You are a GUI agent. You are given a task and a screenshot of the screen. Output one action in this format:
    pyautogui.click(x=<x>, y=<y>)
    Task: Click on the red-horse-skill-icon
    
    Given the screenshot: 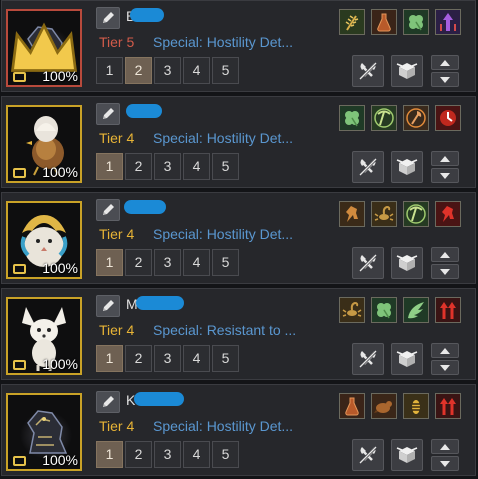 What is the action you would take?
    pyautogui.click(x=448, y=214)
    